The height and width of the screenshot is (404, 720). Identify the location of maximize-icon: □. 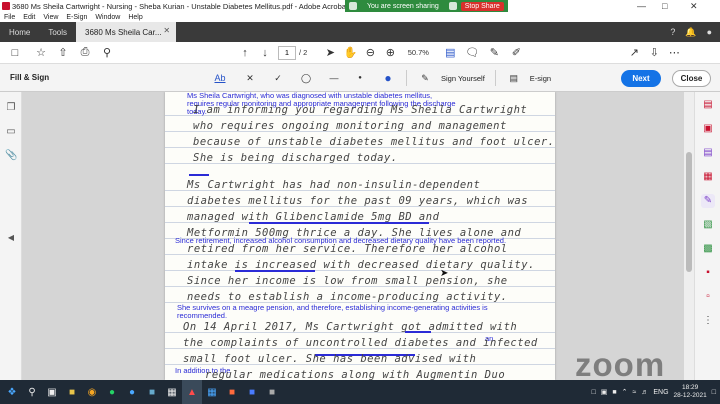
(664, 6).